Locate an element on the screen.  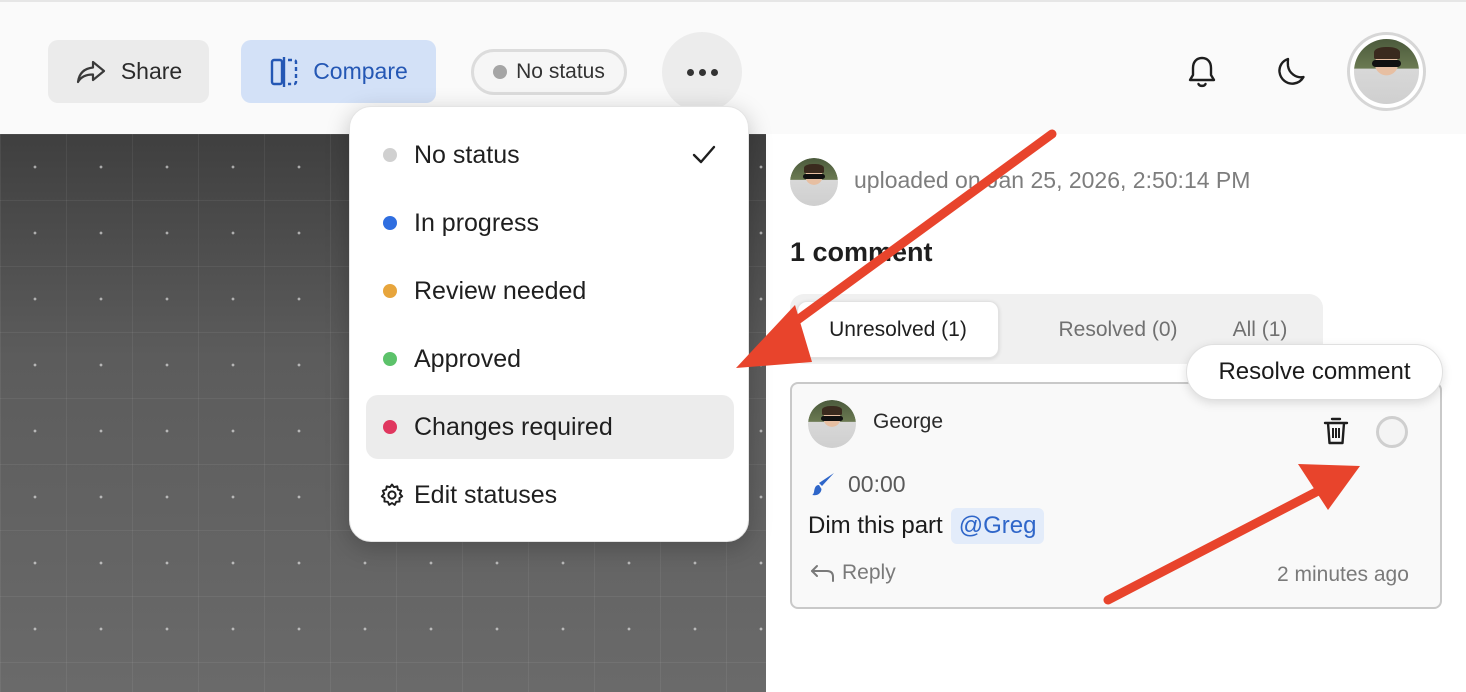
share-label: Share is located at coordinates (151, 71).